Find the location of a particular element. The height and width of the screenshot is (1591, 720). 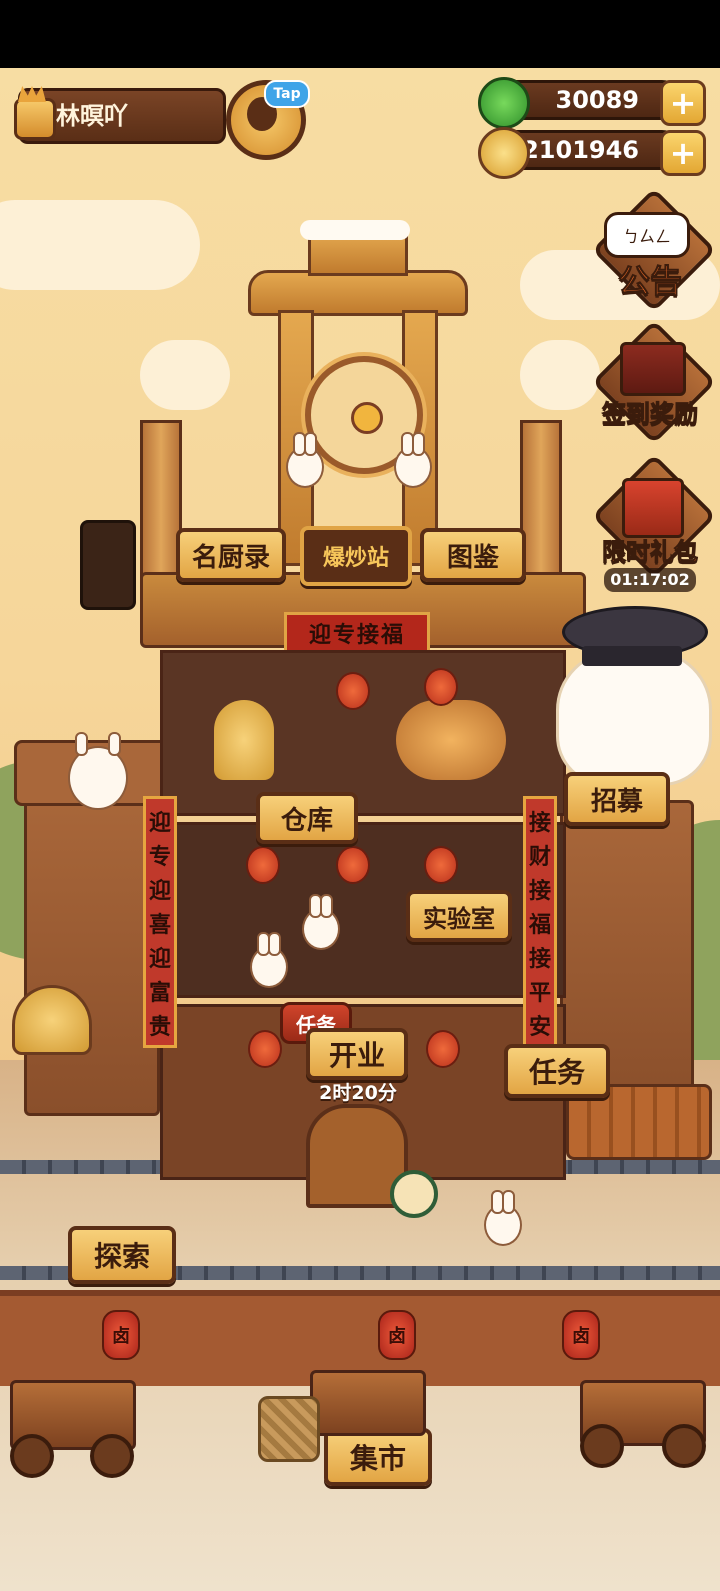

laboratory-button: 实验室 is located at coordinates (459, 916).